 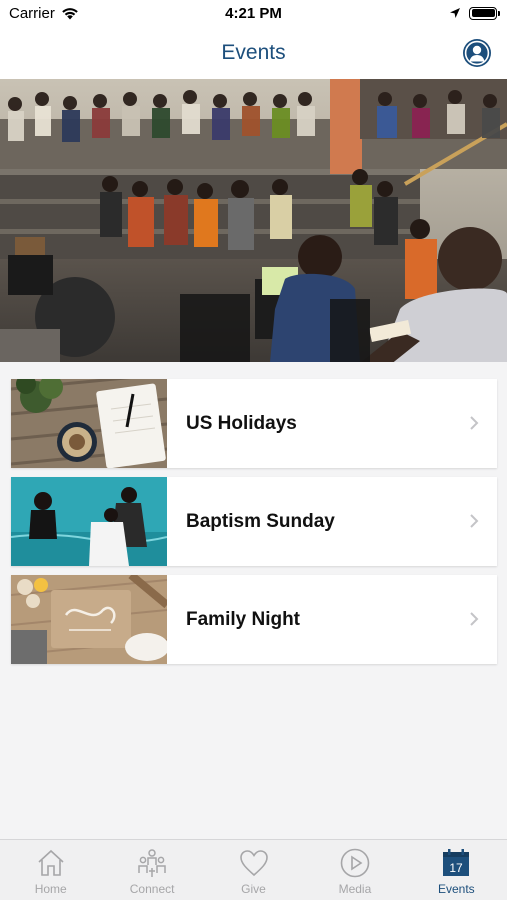 What do you see at coordinates (456, 889) in the screenshot?
I see `tab-label: Events` at bounding box center [456, 889].